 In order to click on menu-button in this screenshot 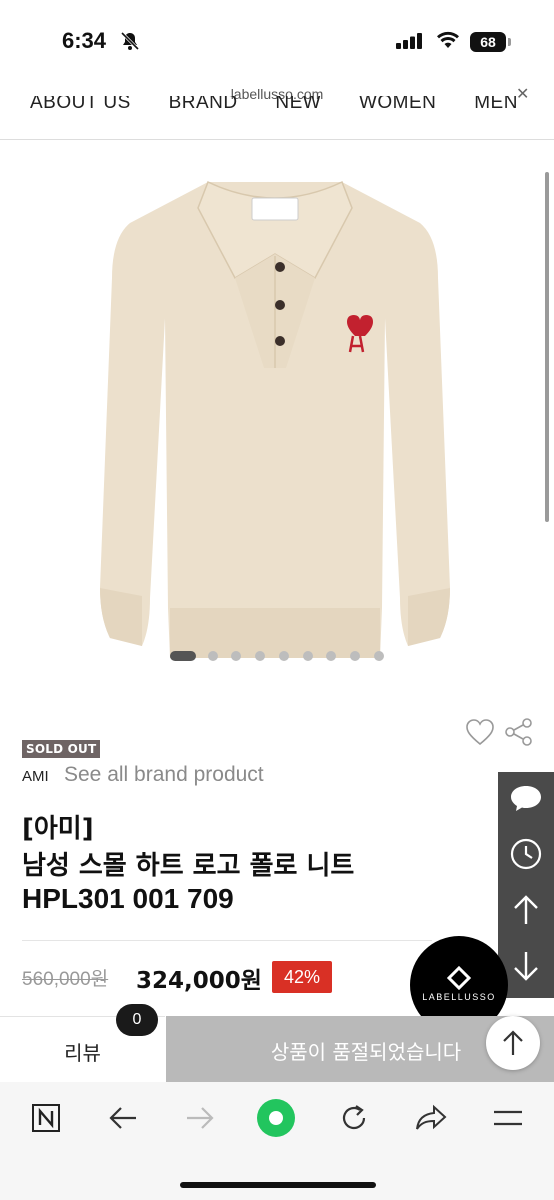, I will do `click(508, 1120)`.